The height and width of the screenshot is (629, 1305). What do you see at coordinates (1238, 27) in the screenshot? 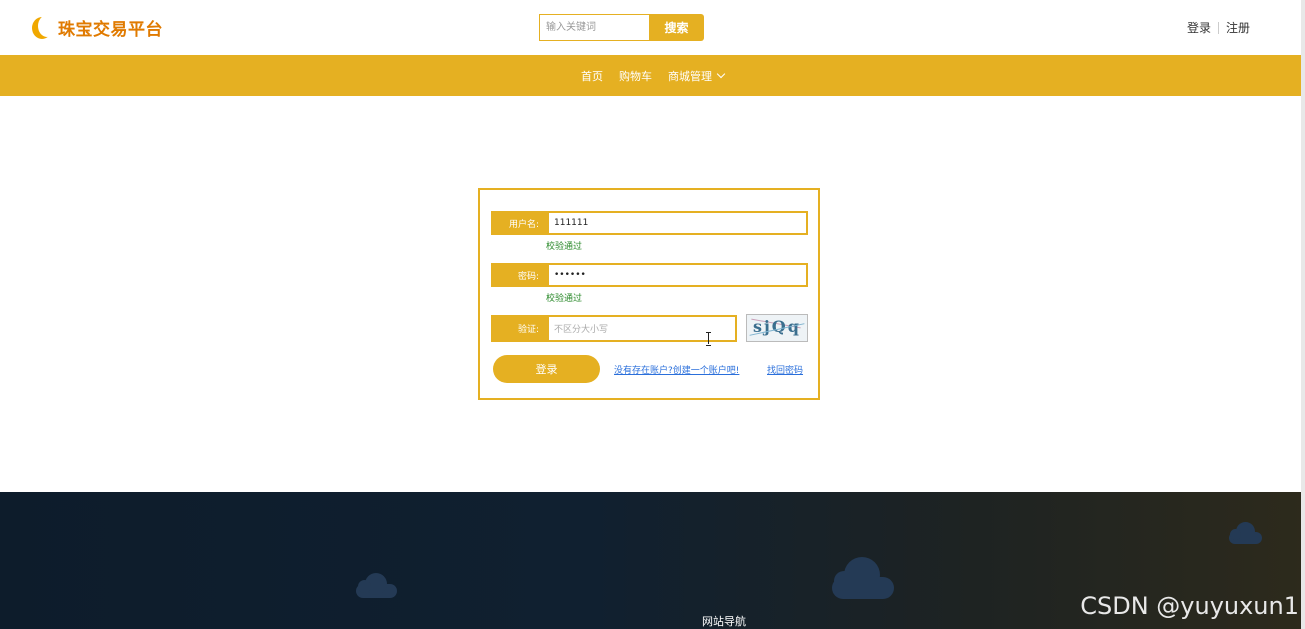
I see `register-link: 注册` at bounding box center [1238, 27].